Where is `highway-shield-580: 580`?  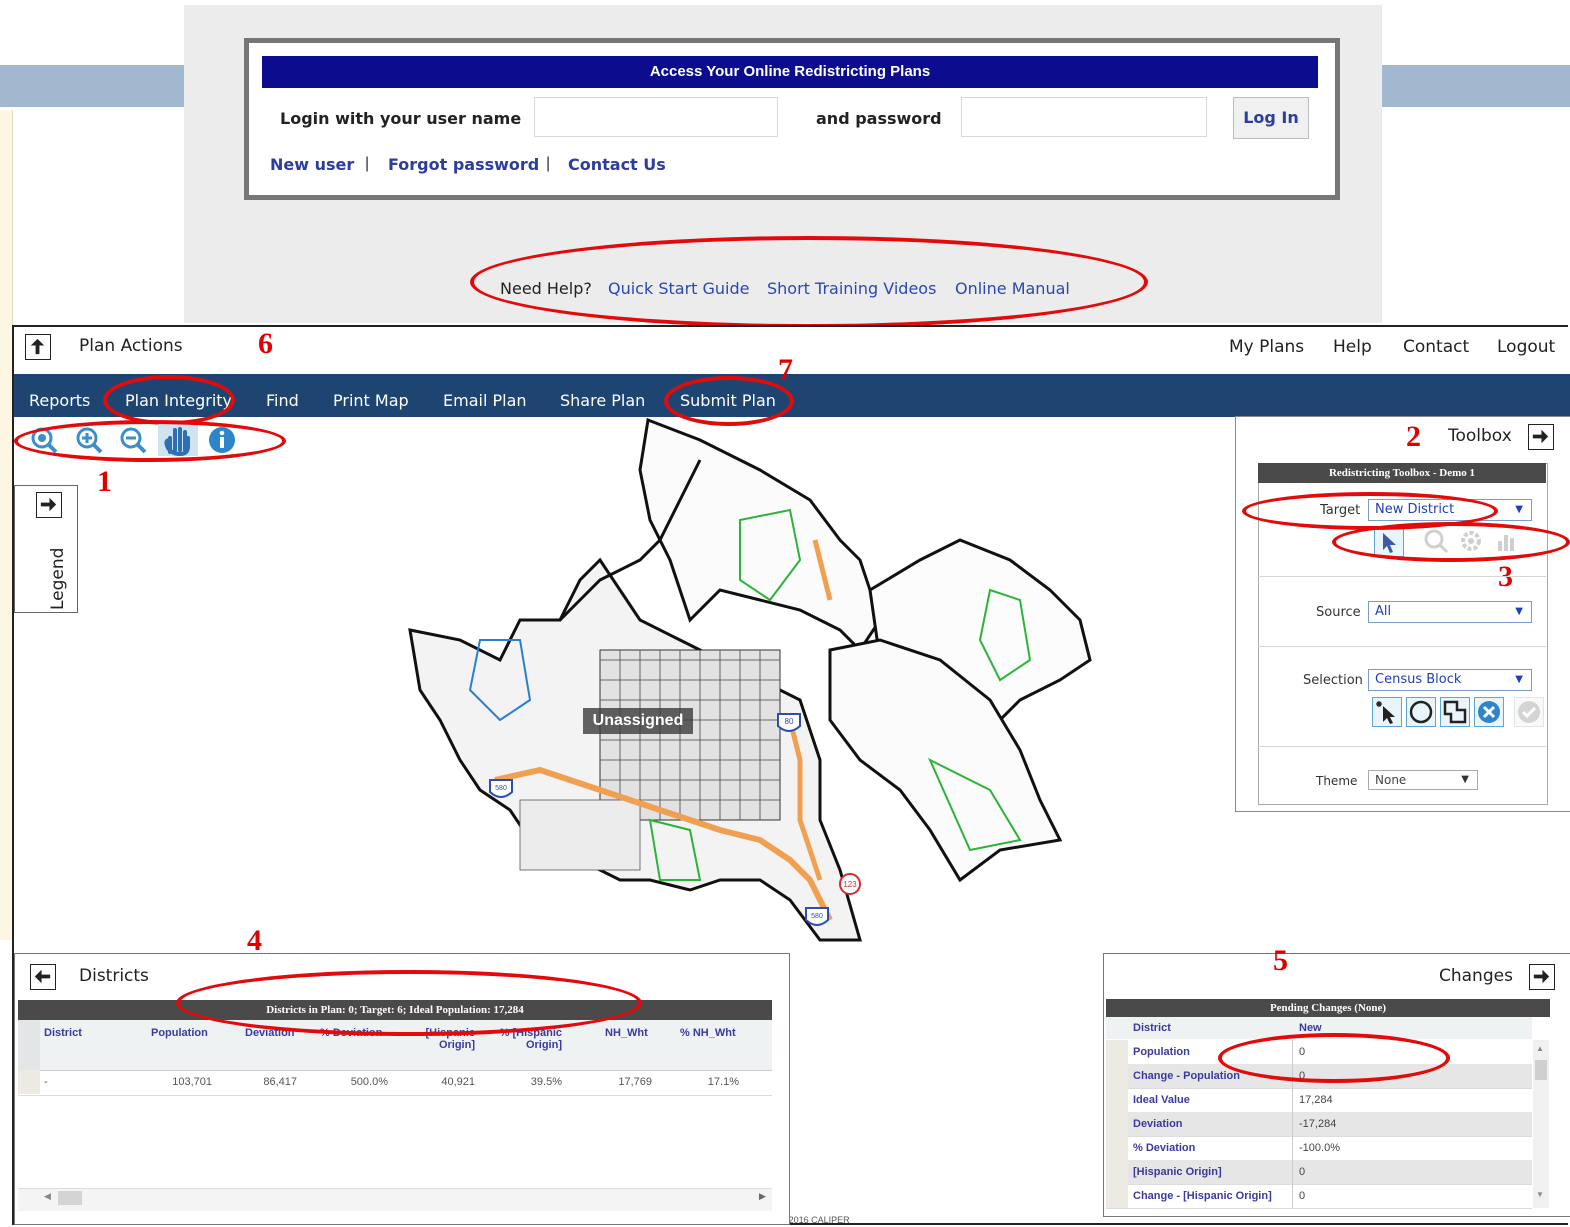 highway-shield-580: 580 is located at coordinates (501, 788).